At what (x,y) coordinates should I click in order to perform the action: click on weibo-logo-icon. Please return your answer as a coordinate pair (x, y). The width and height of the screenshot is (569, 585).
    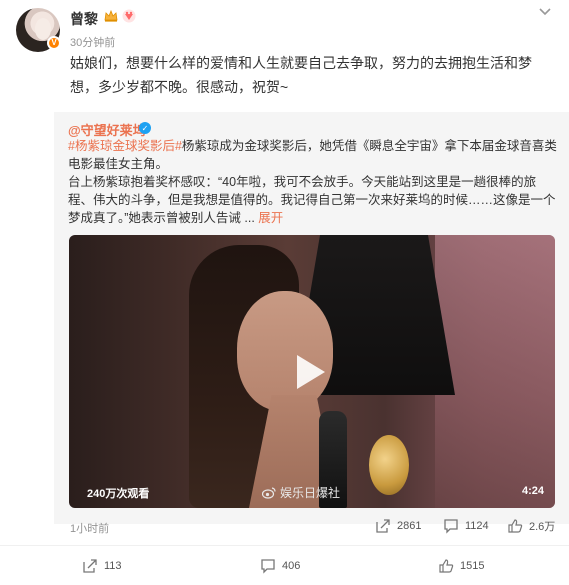
    Looking at the image, I should click on (269, 492).